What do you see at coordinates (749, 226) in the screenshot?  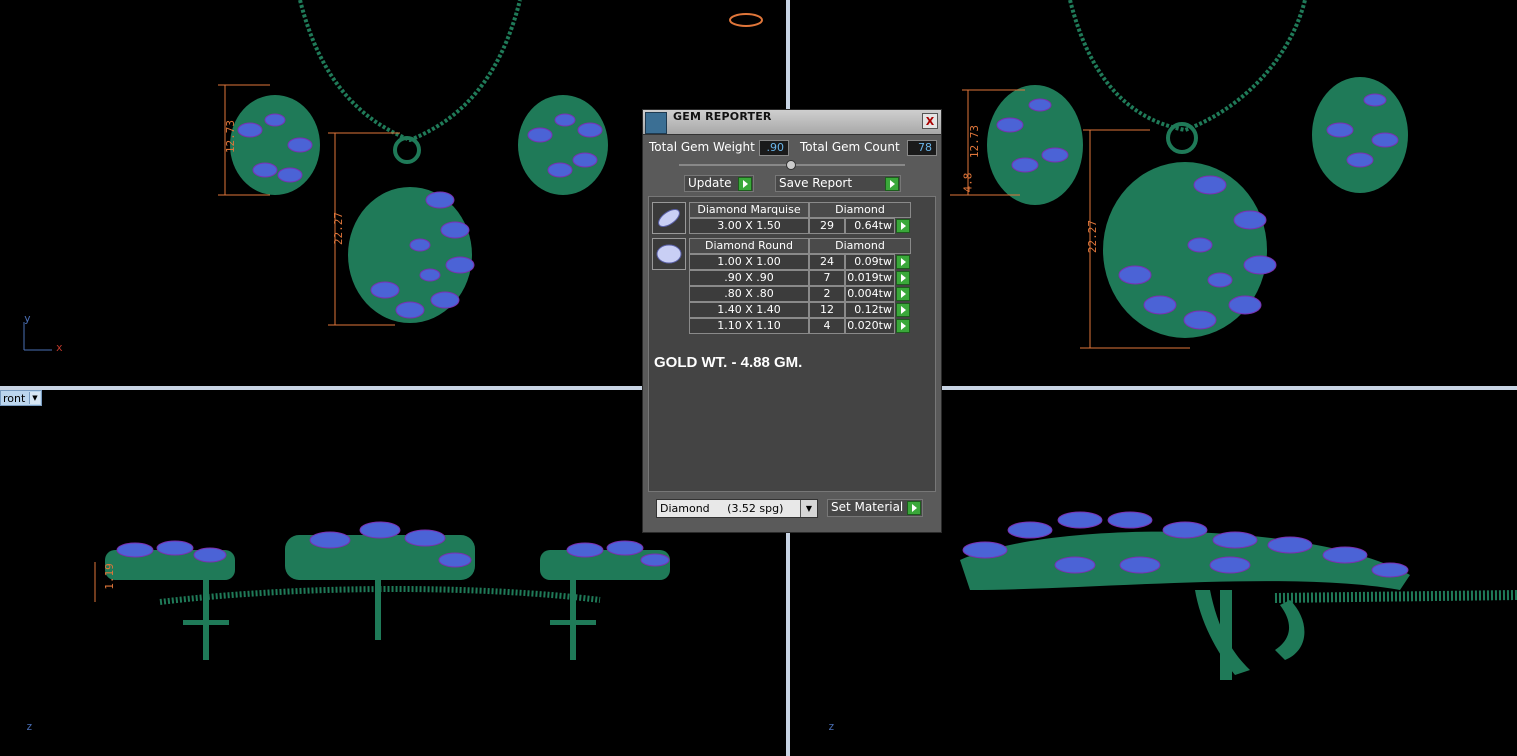 I see `marquise-size: 3.00 X 1.50` at bounding box center [749, 226].